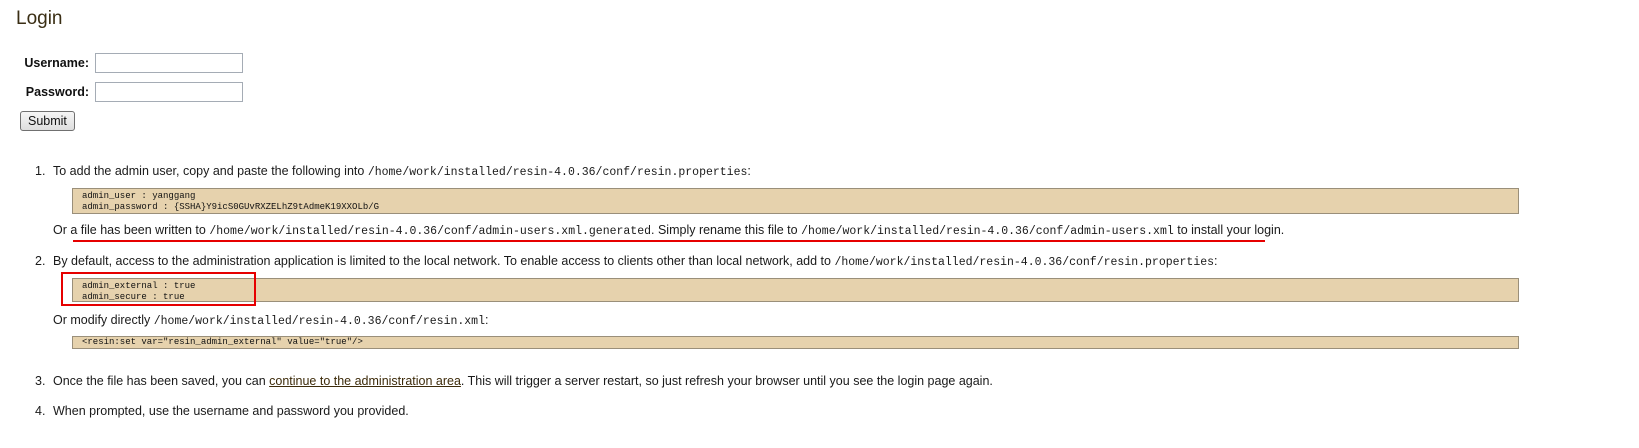  Describe the element at coordinates (365, 381) in the screenshot. I see `admin-area-link: continue to the administration area` at that location.